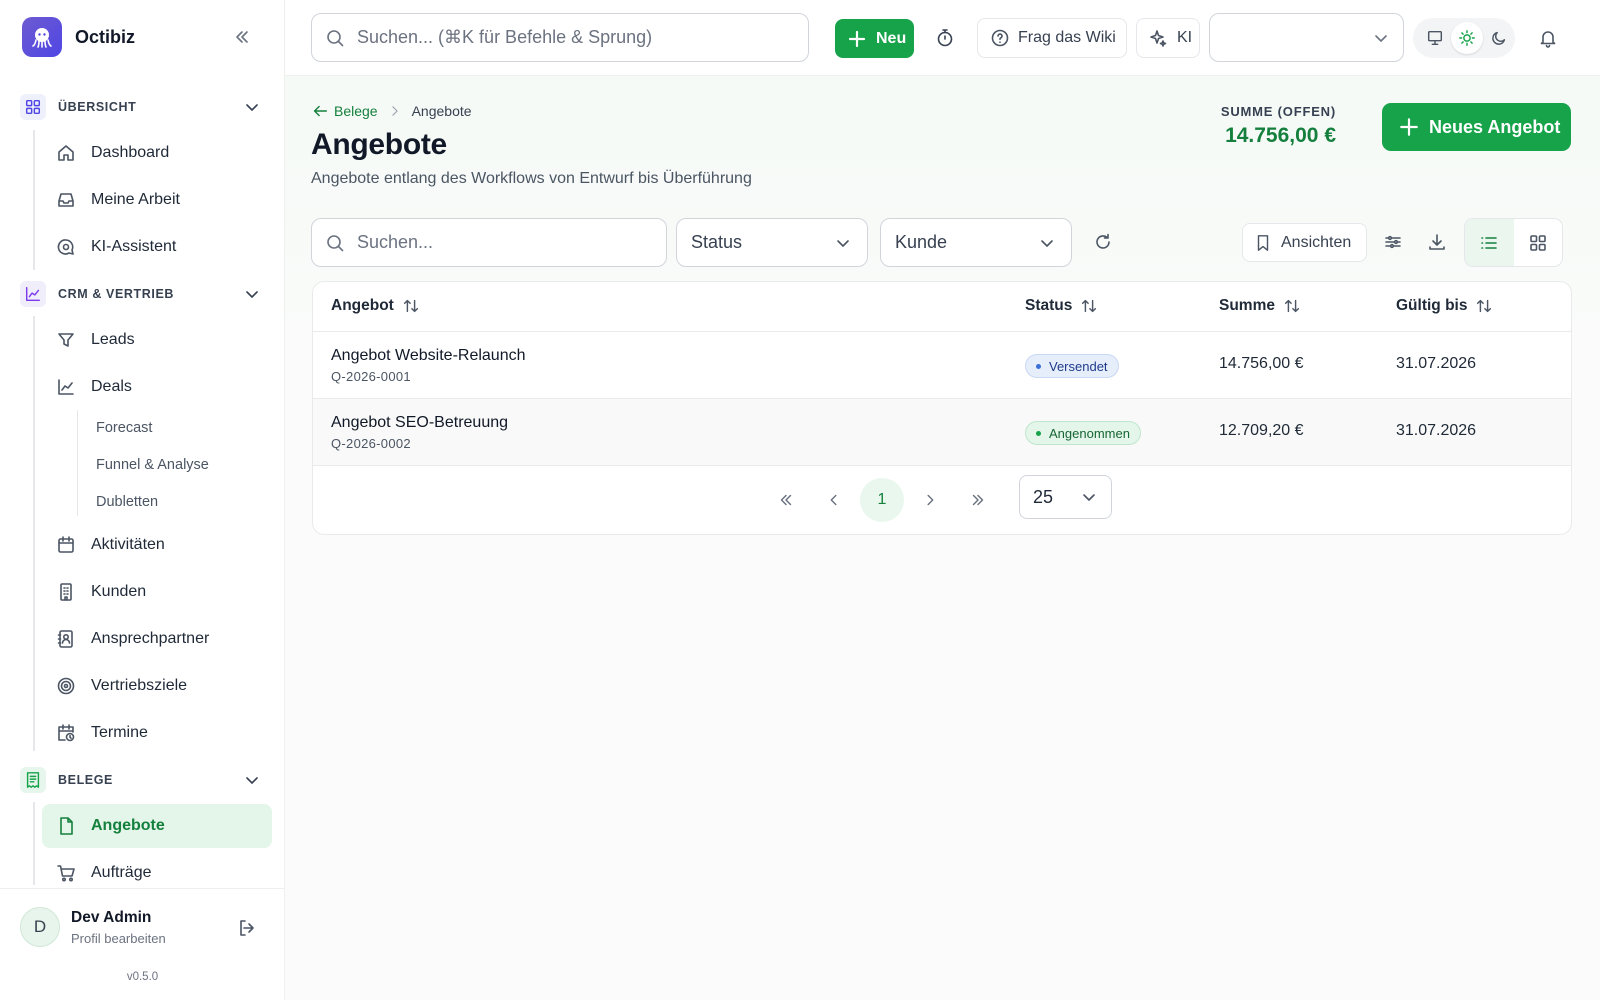  I want to click on view-toggle, so click(1513, 242).